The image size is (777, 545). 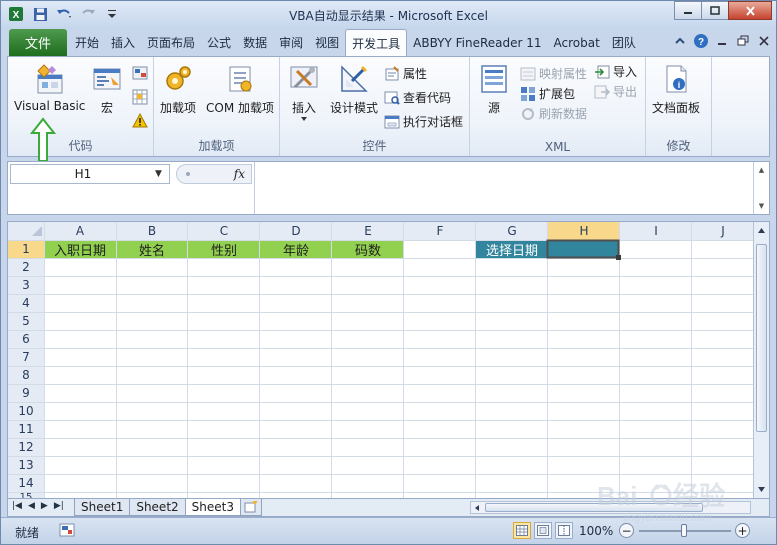 I want to click on column-header-j: J, so click(x=723, y=231).